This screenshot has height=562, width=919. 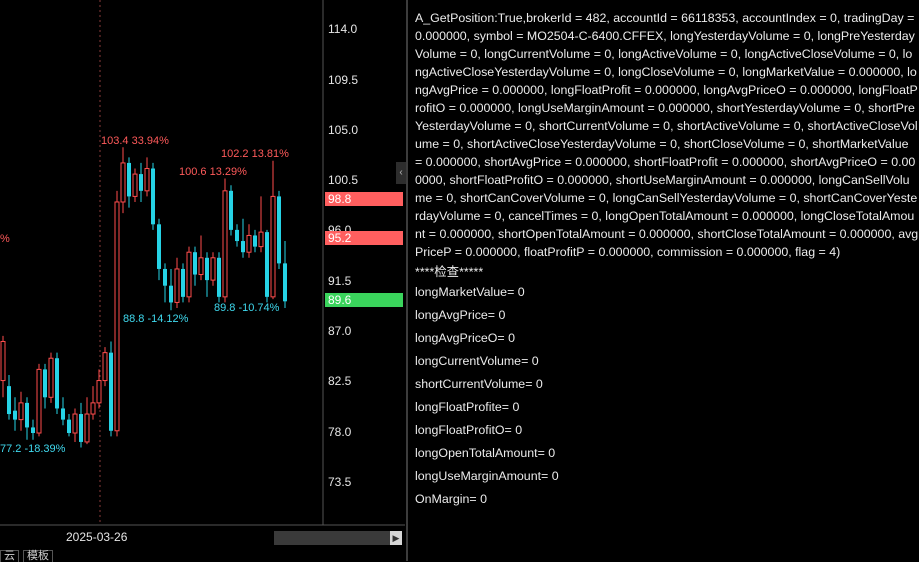 What do you see at coordinates (467, 407) in the screenshot?
I see `log-line: longFloatProfite= 0` at bounding box center [467, 407].